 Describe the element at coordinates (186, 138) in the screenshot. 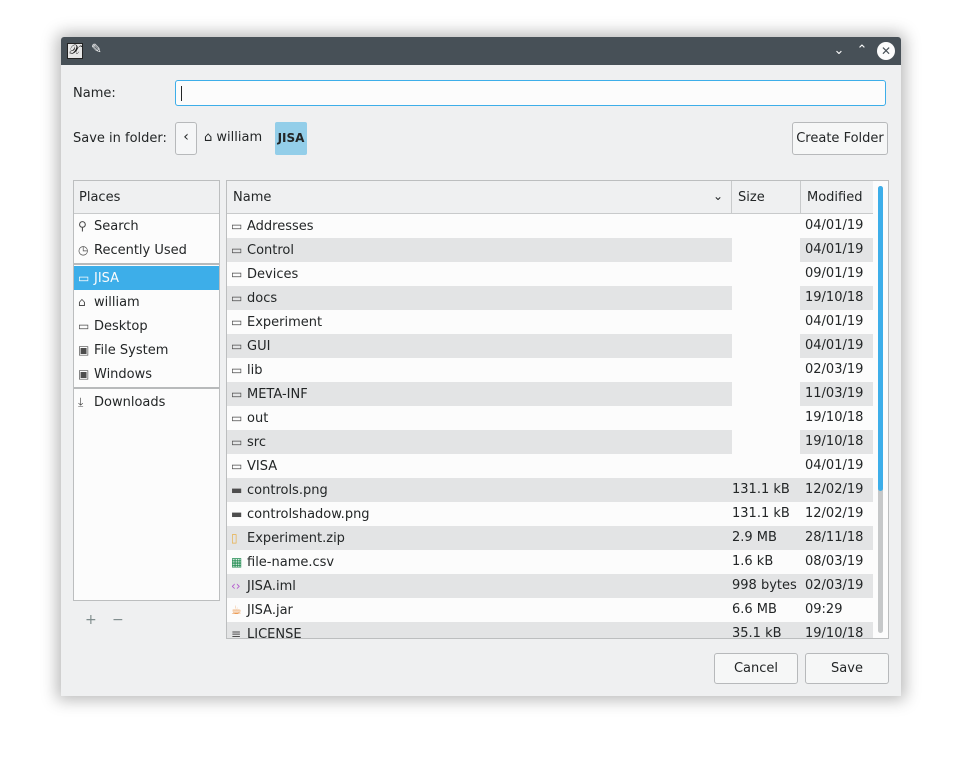

I see `breadcrumb-back-button: ‹` at that location.